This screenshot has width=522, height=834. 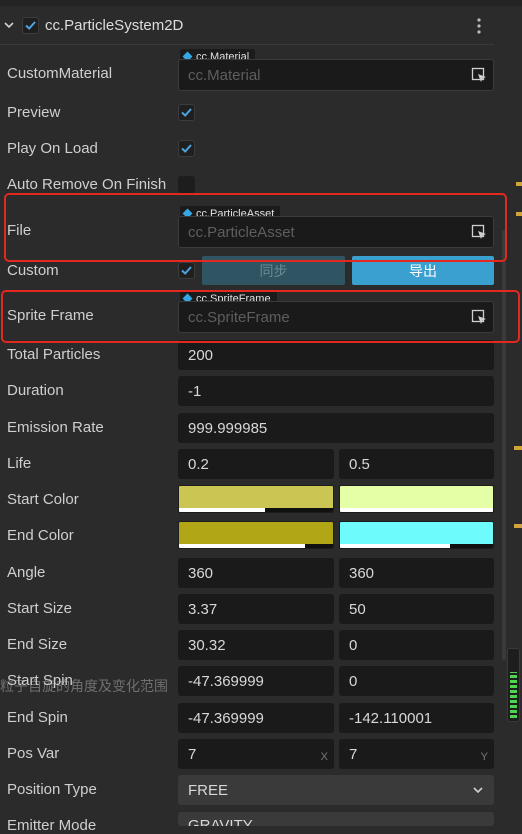 What do you see at coordinates (52, 148) in the screenshot?
I see `play-on-load-label: Play On Load` at bounding box center [52, 148].